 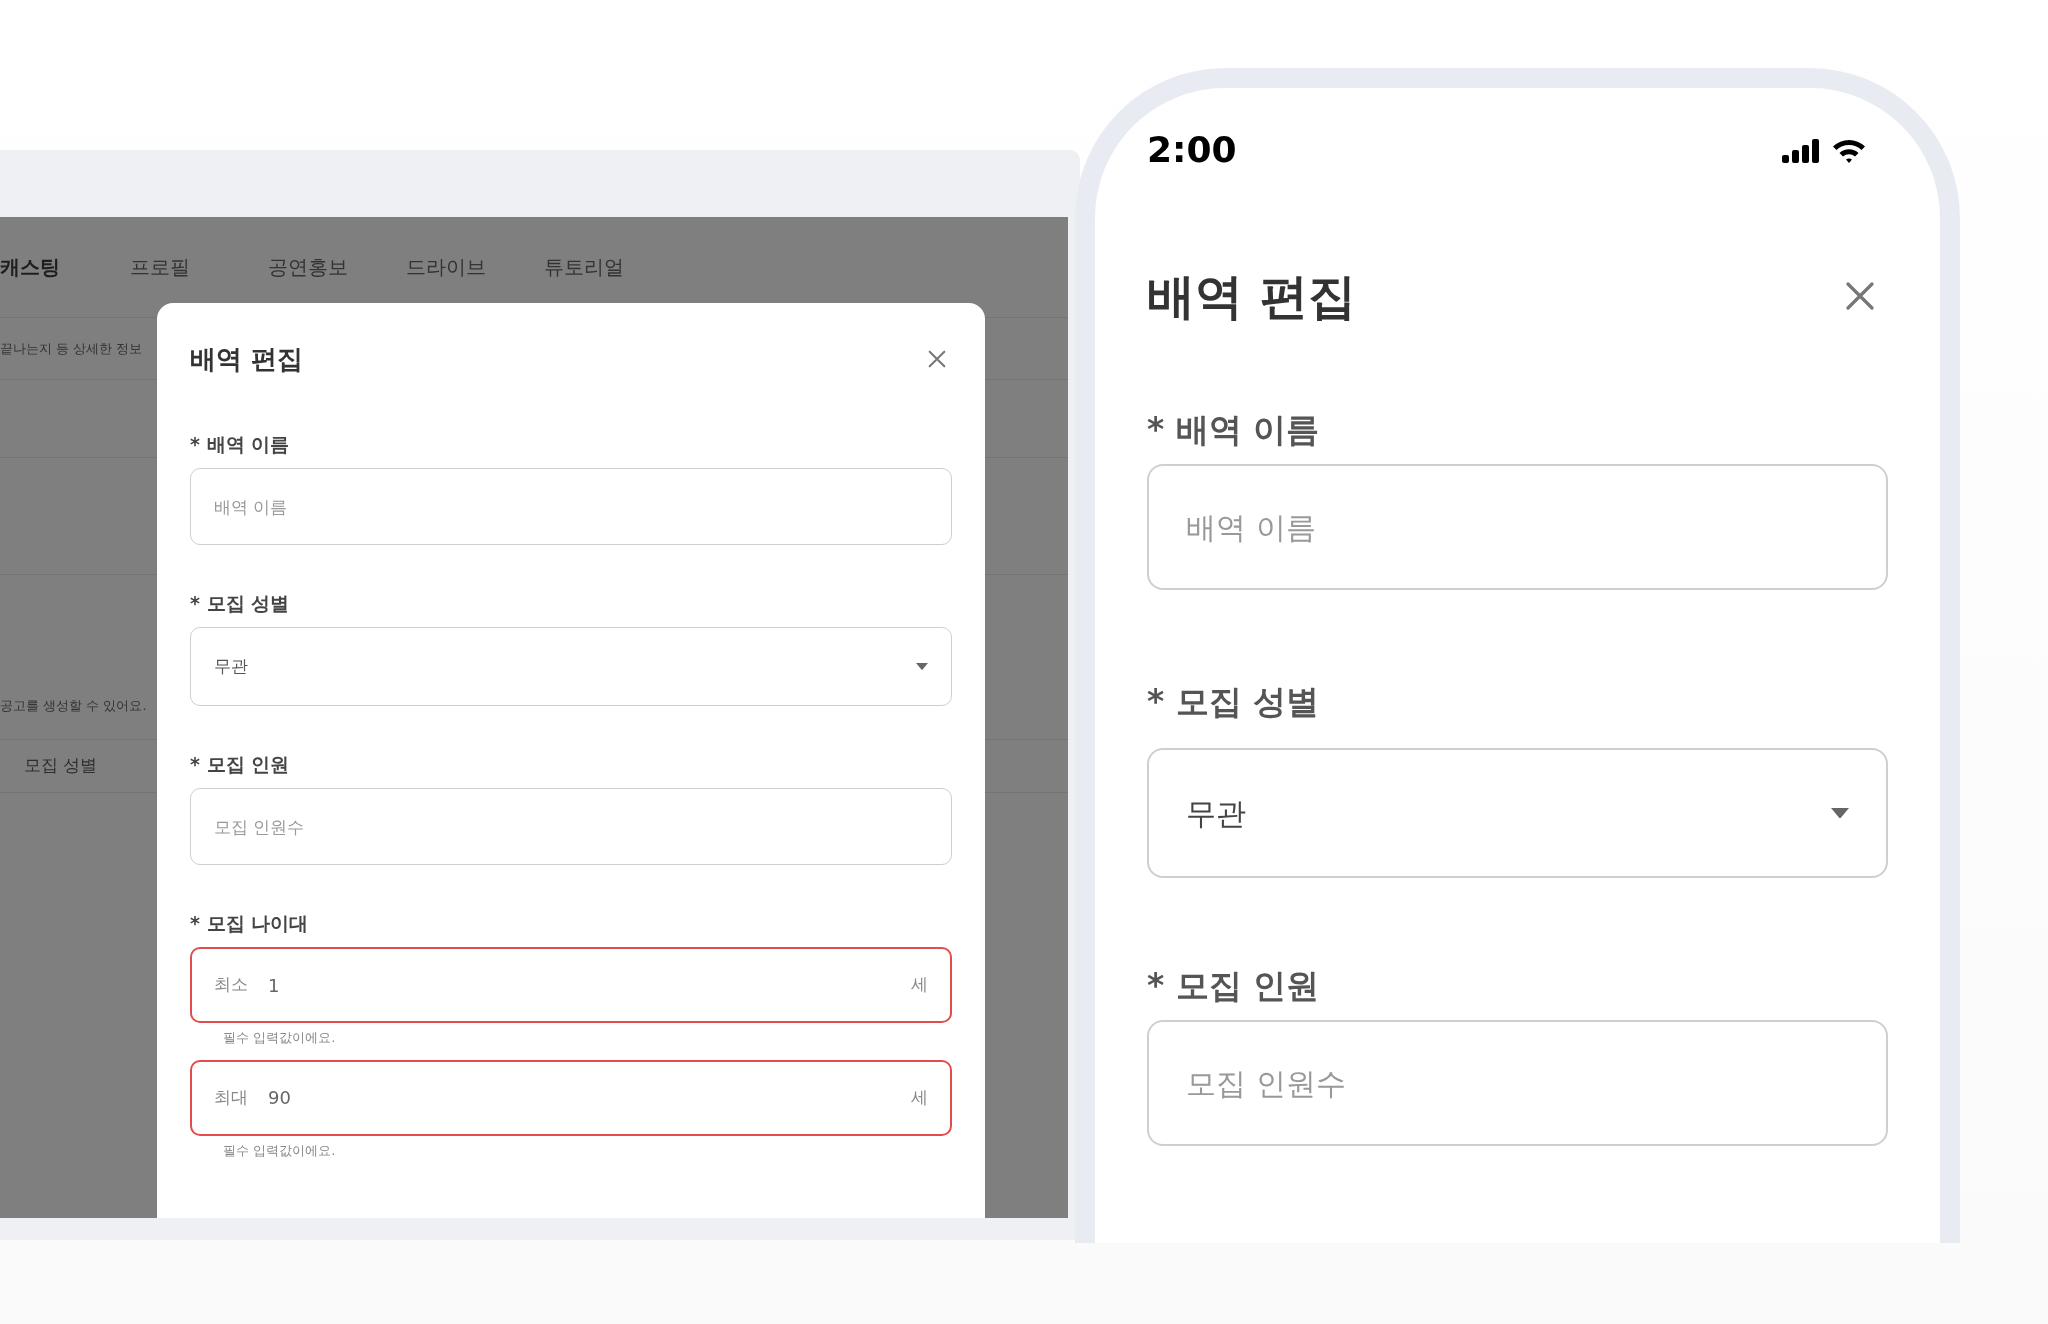 I want to click on nav-tab: 튜토리얼, so click(x=613, y=267).